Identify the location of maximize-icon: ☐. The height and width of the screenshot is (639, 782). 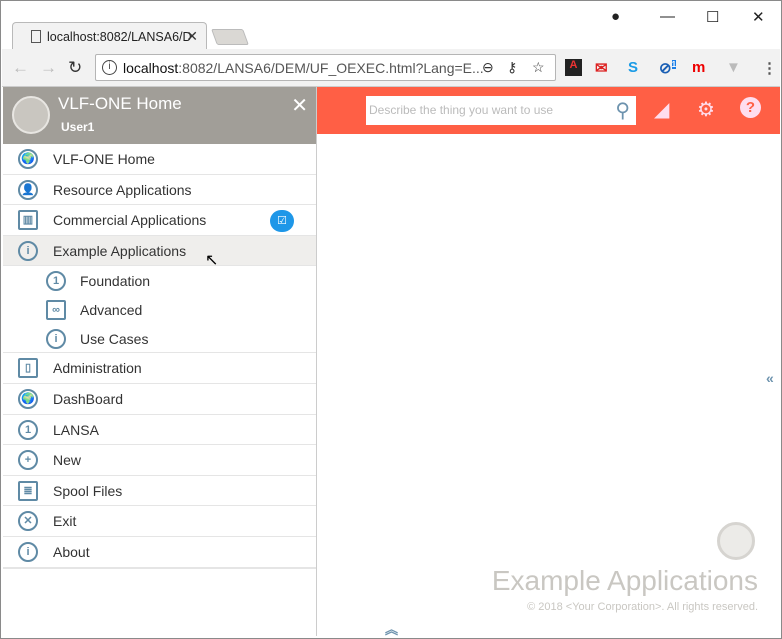
(712, 17).